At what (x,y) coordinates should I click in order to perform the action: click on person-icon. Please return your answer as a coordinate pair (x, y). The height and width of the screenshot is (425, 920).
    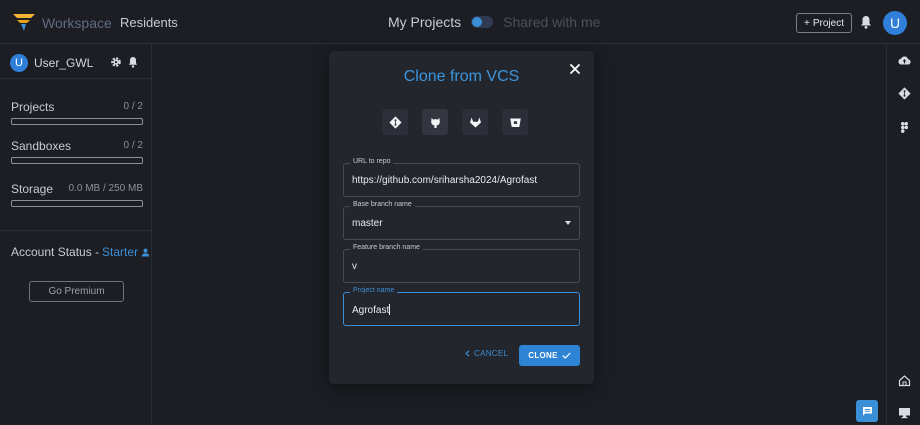
    Looking at the image, I should click on (145, 252).